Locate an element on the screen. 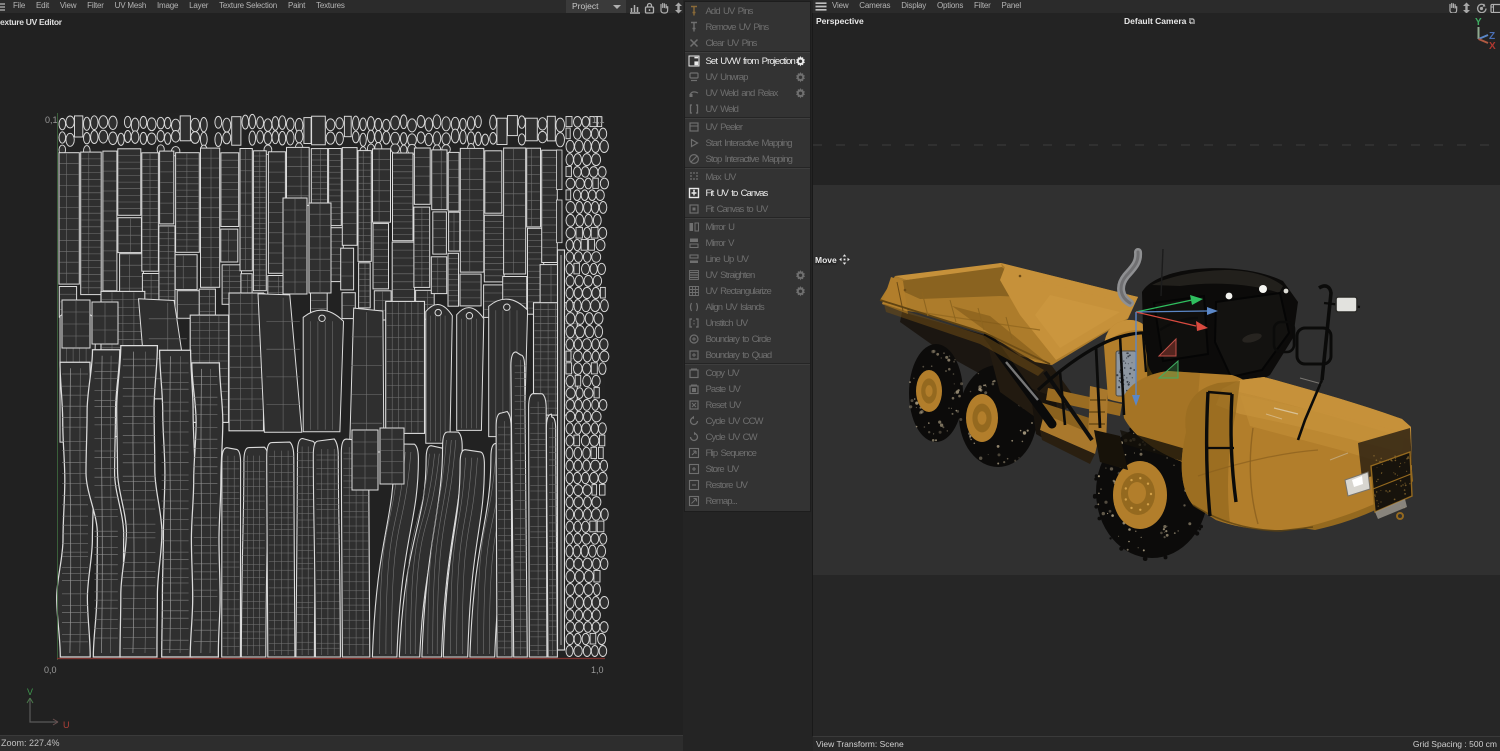 The width and height of the screenshot is (1500, 751). svg-text: U is located at coordinates (66, 725).